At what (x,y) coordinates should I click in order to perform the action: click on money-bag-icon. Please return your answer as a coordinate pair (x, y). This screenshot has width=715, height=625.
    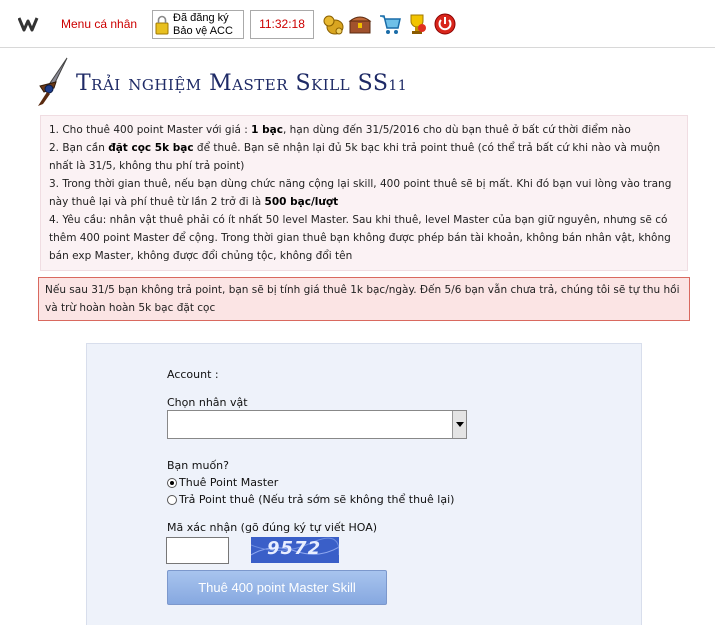
    Looking at the image, I should click on (333, 24).